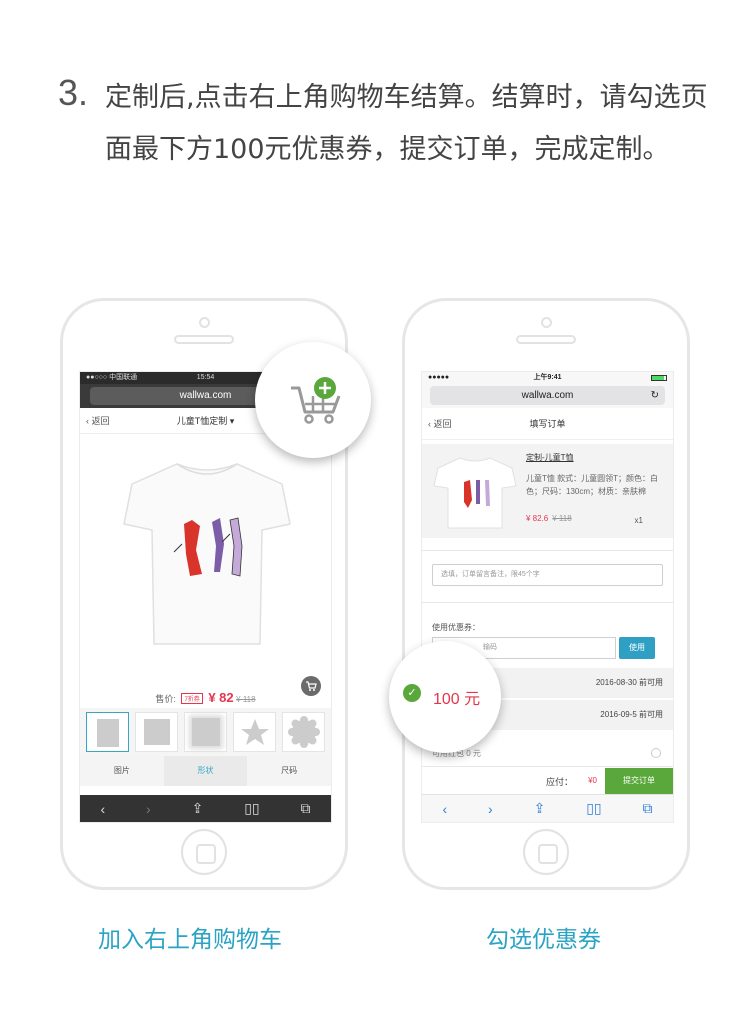 The image size is (750, 1031). What do you see at coordinates (592, 485) in the screenshot?
I see `product-description: 儿童T恤 款式：儿童圆领T；颜色：白色；尺码：130cm；材质：亲肤棉` at bounding box center [592, 485].